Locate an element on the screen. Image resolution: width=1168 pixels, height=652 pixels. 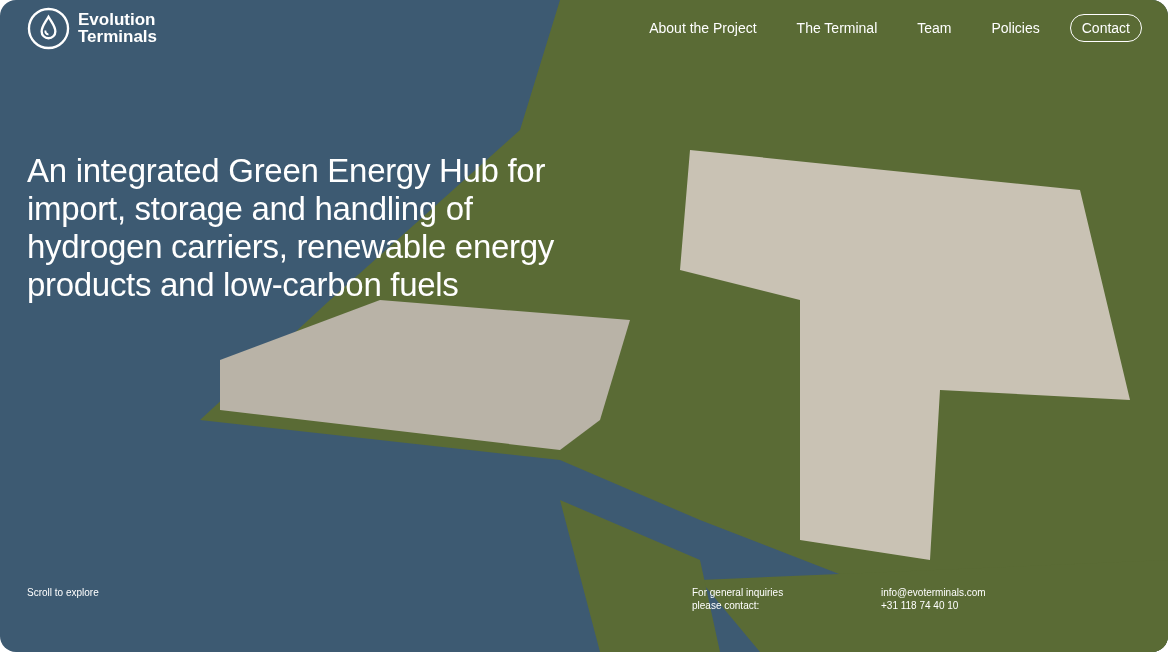
nav-link: About the Project is located at coordinates (703, 28).